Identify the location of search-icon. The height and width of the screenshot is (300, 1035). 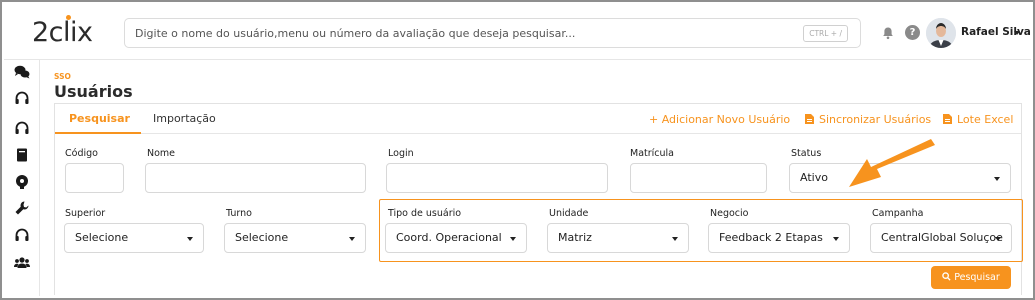
(946, 276).